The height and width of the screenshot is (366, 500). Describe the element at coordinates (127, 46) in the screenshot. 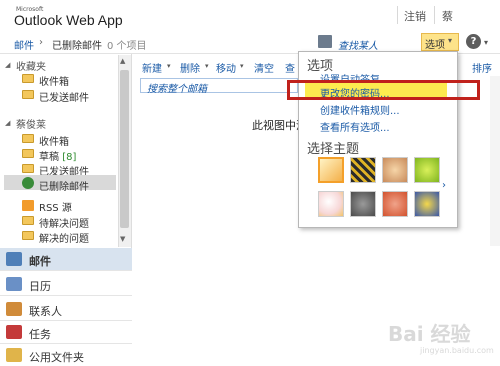

I see `item-count: 0 个项目` at that location.